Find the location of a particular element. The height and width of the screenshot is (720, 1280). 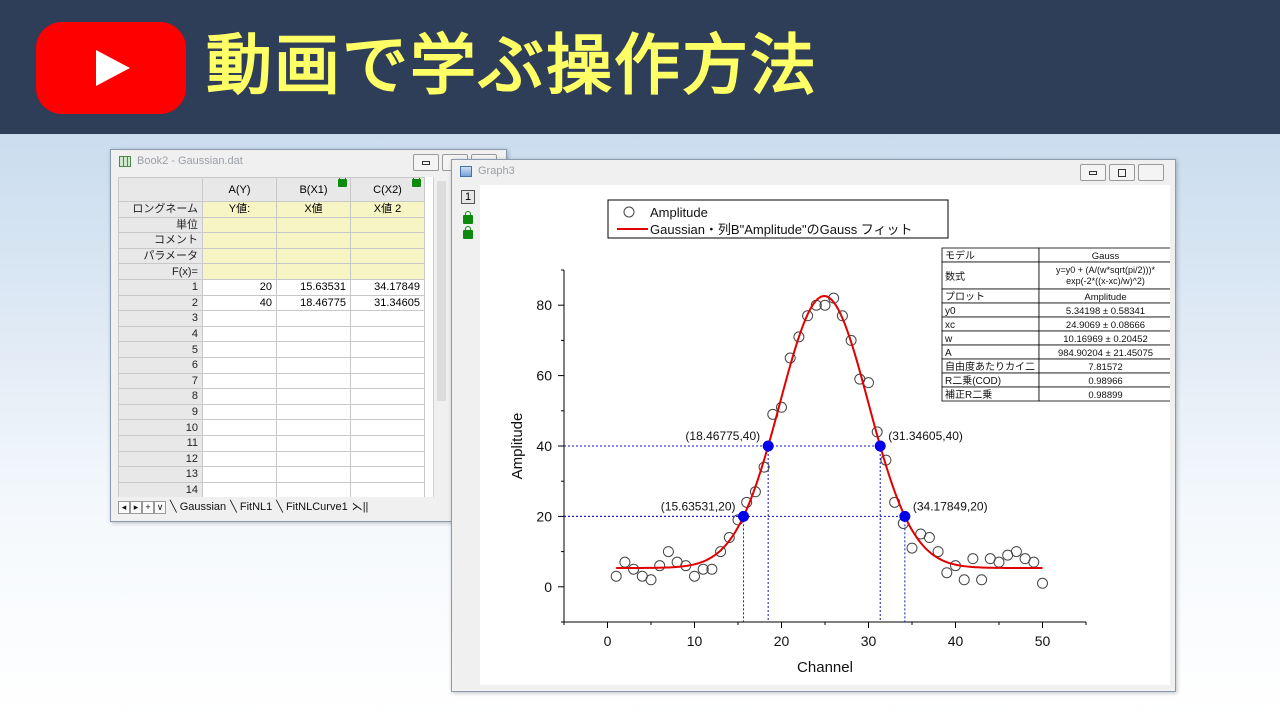

book2-titlebar: Book2 - Gaussian.dat is located at coordinates (308, 162).